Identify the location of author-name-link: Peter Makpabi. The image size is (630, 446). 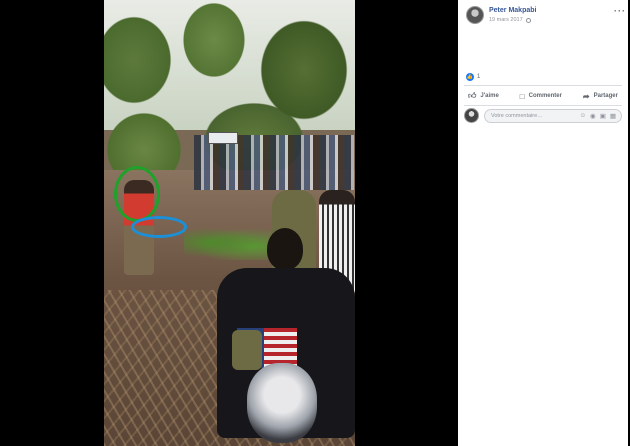
(512, 10).